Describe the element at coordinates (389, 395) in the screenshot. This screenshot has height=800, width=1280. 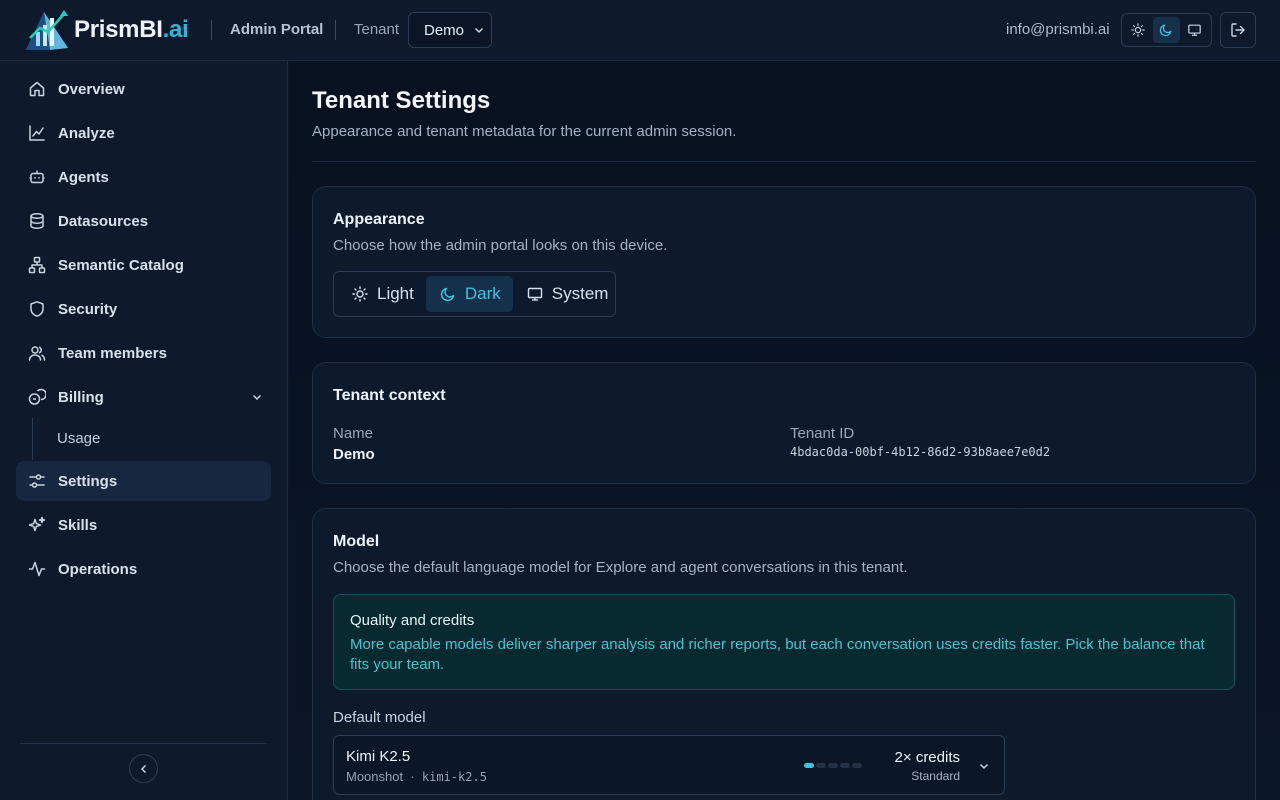
I see `tenant-context-title: Tenant context` at that location.